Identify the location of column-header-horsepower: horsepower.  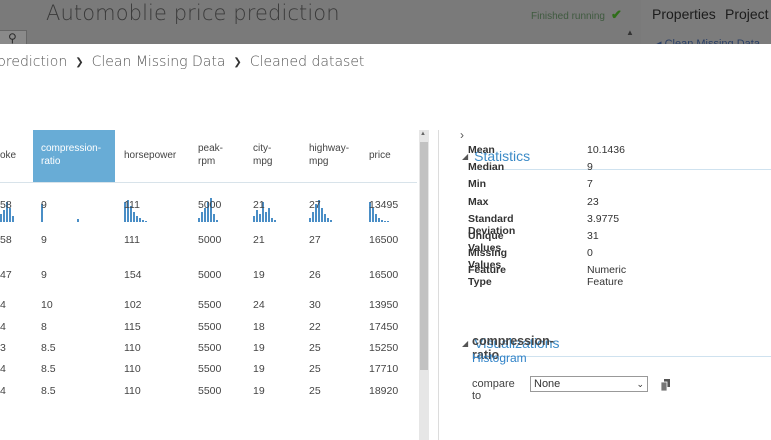
(153, 156).